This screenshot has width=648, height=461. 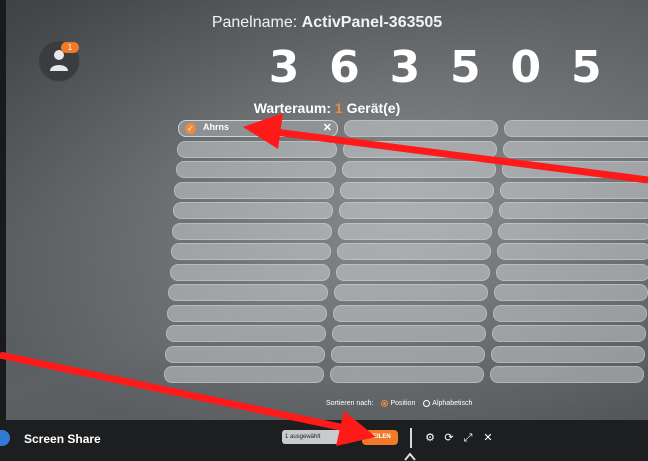 What do you see at coordinates (70, 47) in the screenshot?
I see `user-count-badge: 1` at bounding box center [70, 47].